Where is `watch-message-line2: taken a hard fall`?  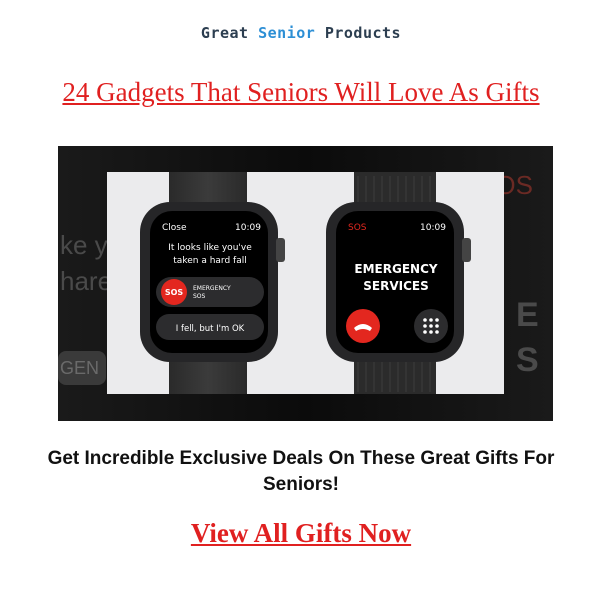 watch-message-line2: taken a hard fall is located at coordinates (209, 261).